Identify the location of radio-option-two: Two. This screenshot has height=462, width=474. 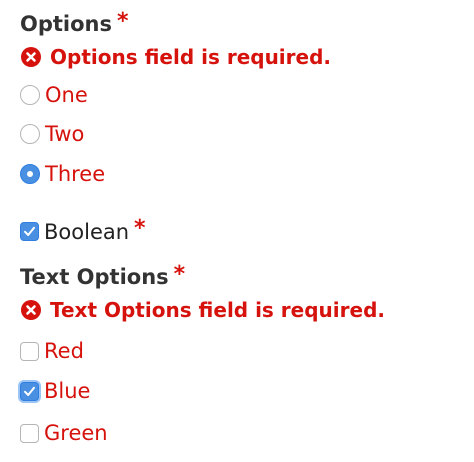
(52, 134).